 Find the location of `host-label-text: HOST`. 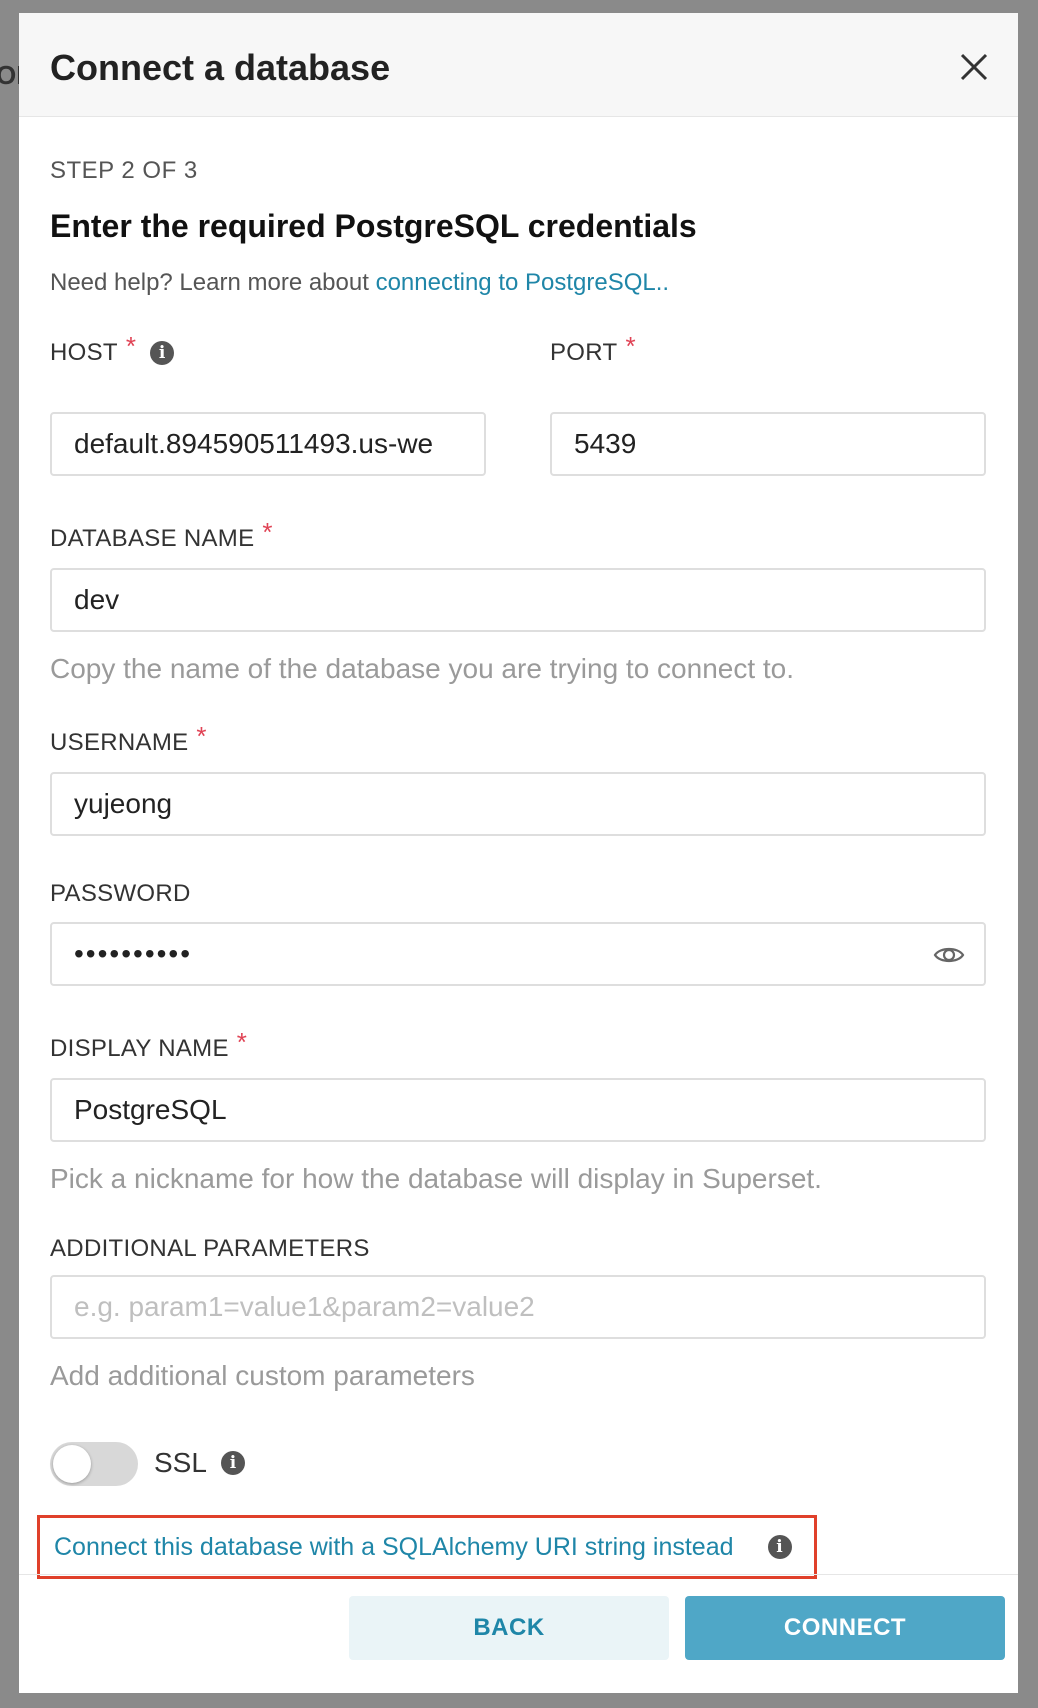

host-label-text: HOST is located at coordinates (84, 352).